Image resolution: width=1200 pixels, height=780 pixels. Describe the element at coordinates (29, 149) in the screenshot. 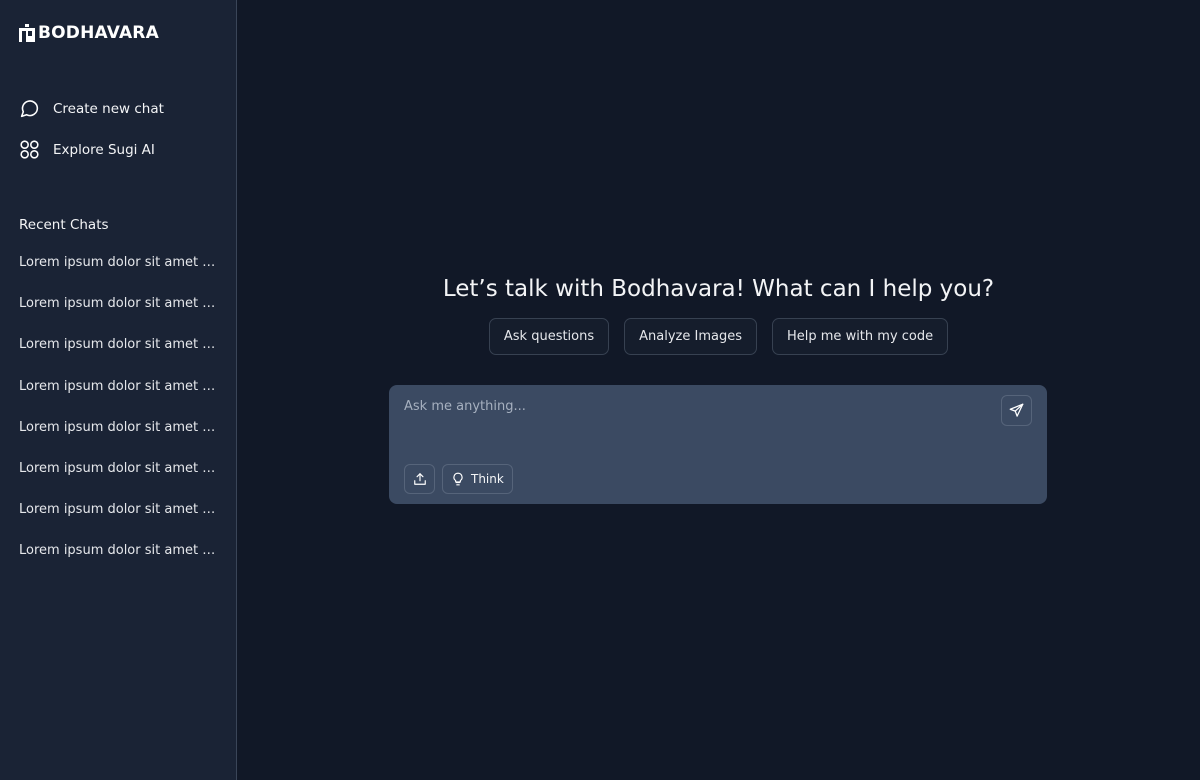

I see `grid-circles-icon` at that location.